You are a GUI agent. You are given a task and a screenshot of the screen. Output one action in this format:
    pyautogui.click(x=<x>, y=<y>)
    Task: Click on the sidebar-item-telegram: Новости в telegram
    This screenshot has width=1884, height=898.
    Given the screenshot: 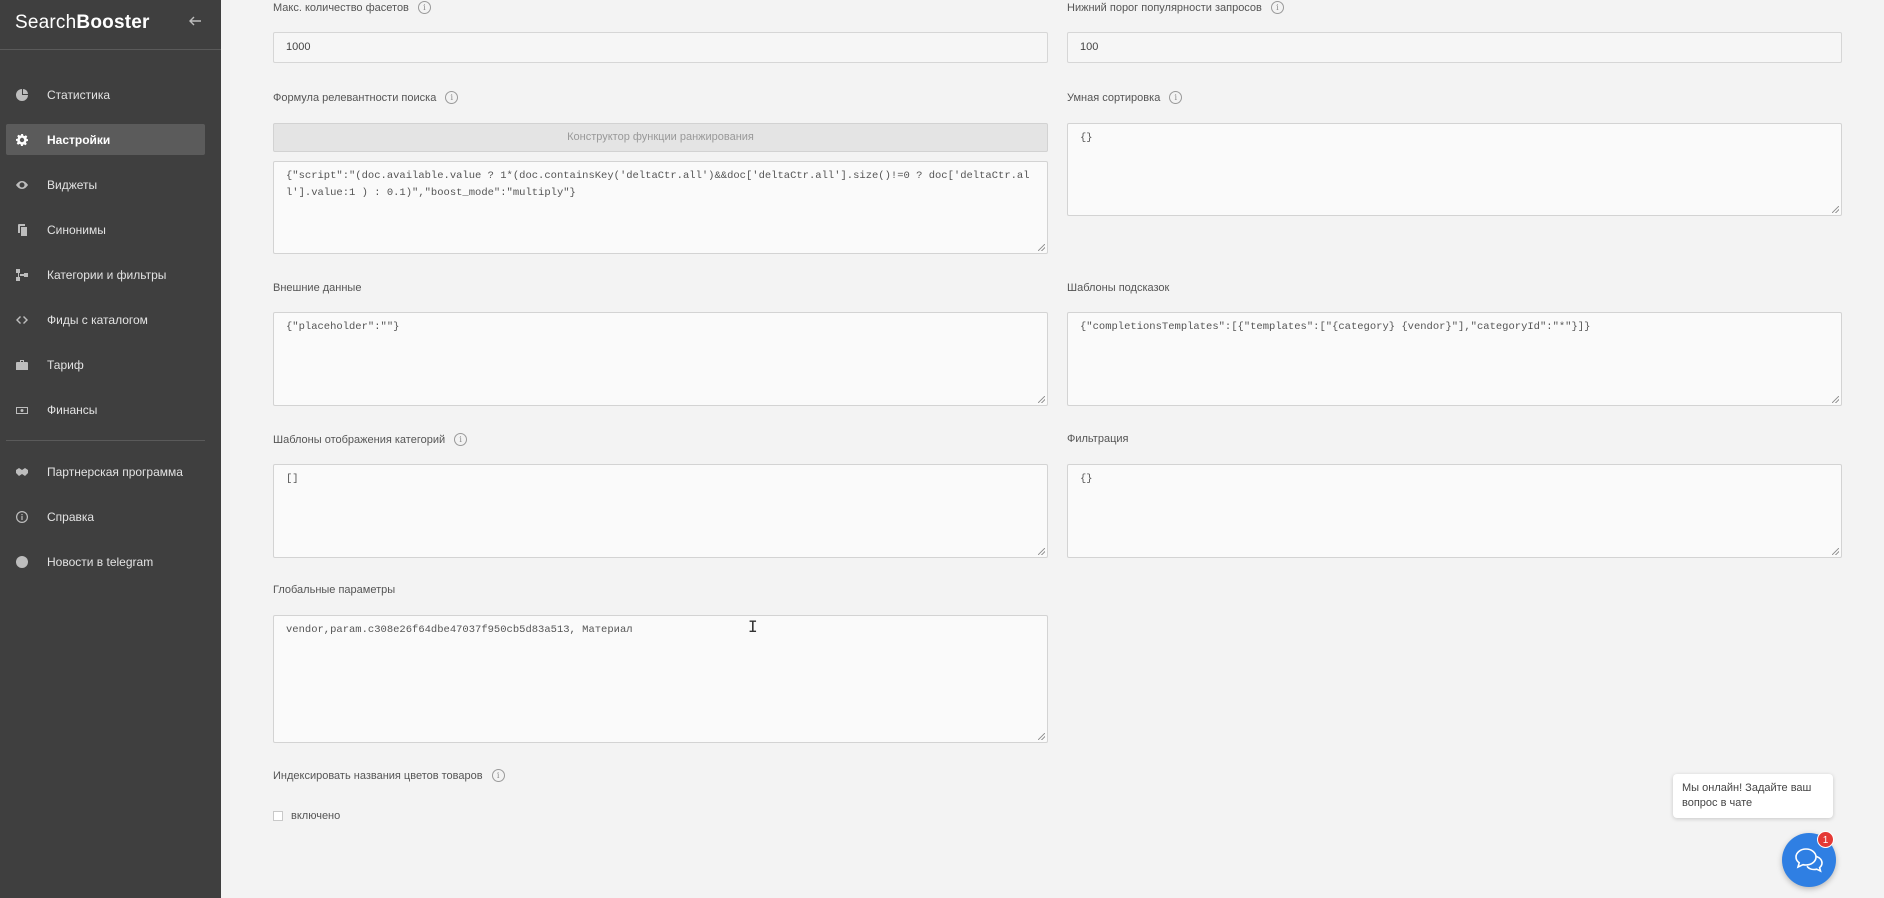 What is the action you would take?
    pyautogui.click(x=105, y=561)
    